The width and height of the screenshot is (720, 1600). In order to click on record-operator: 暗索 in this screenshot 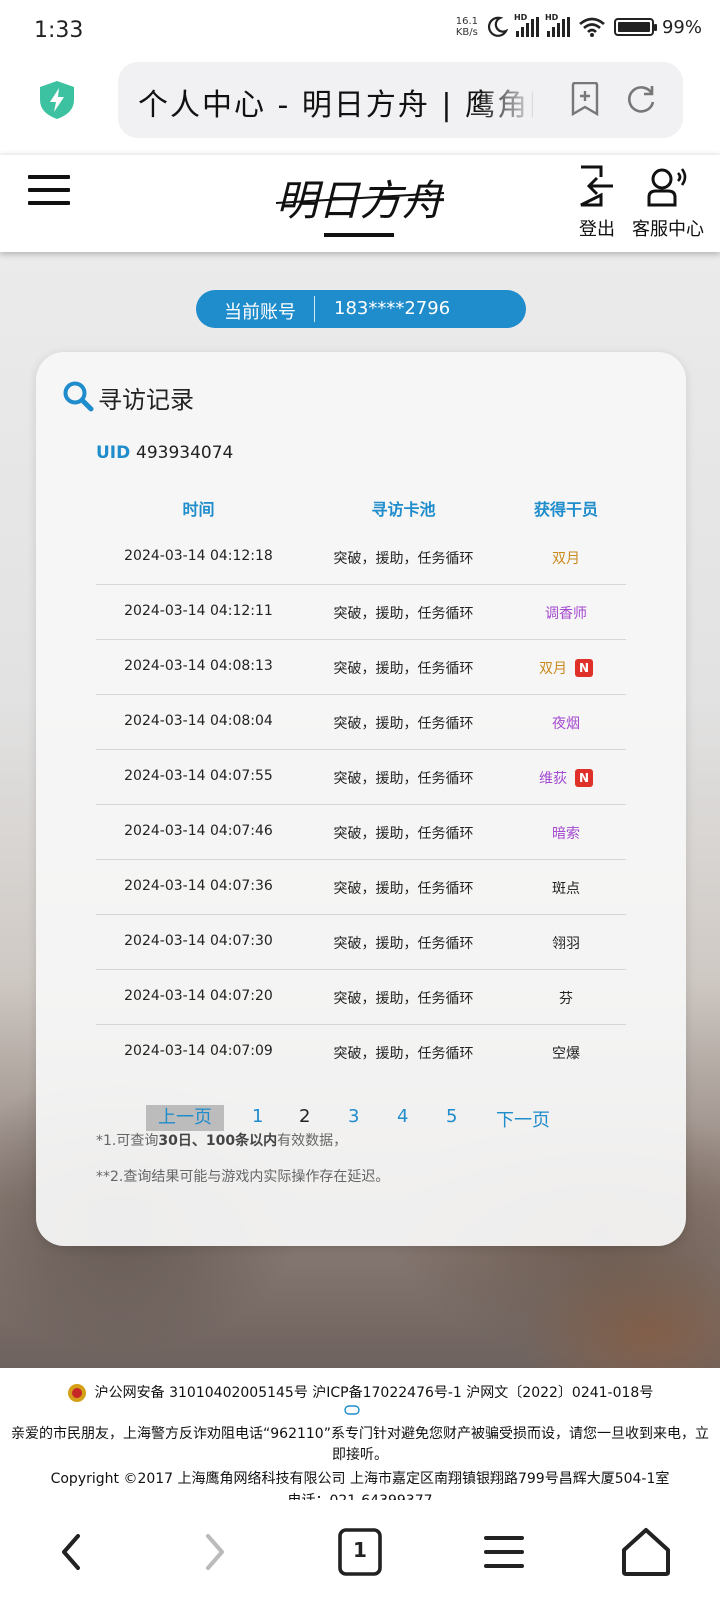, I will do `click(566, 834)`.